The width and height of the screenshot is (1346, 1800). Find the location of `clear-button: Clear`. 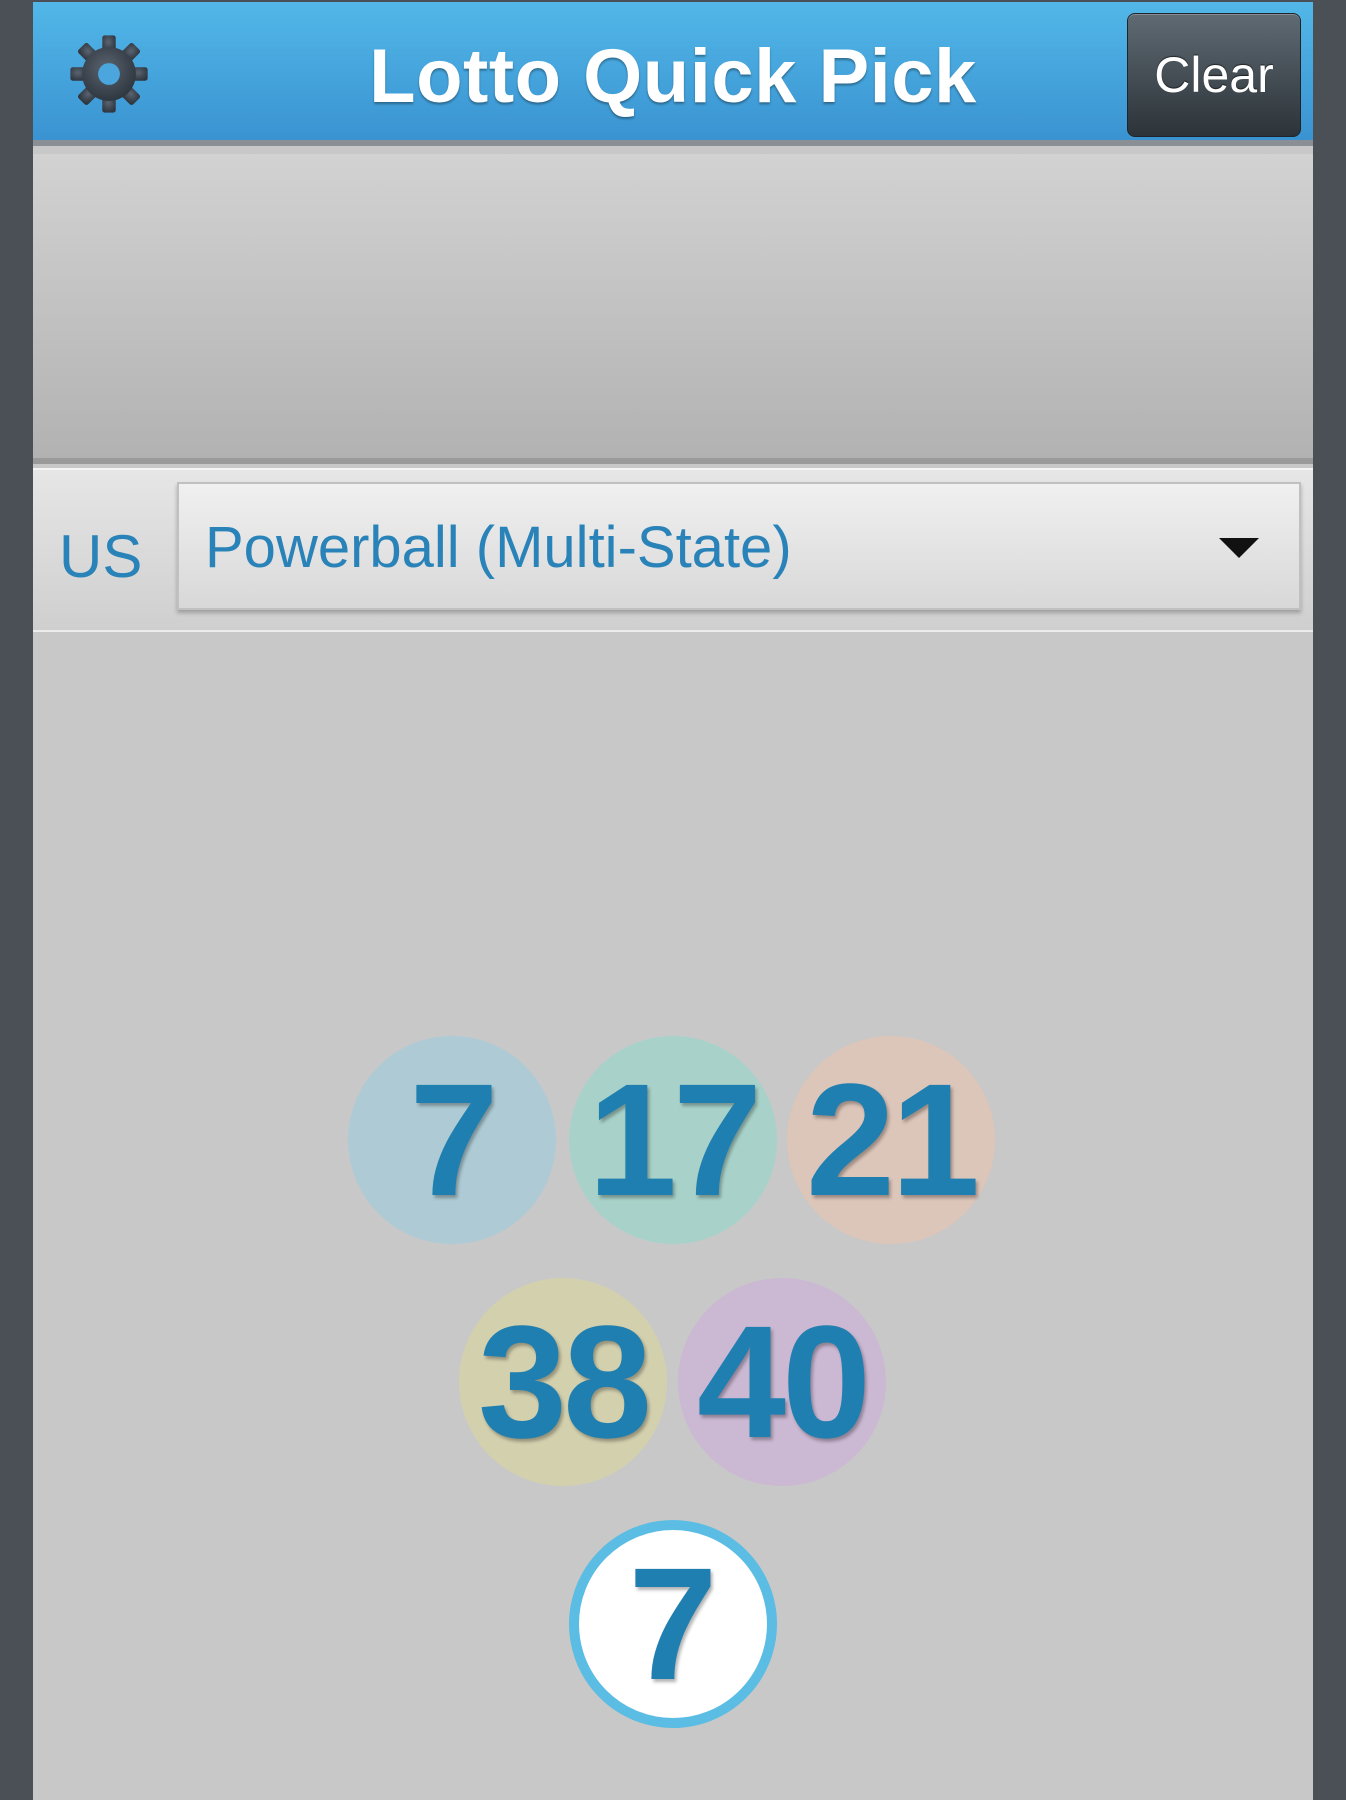

clear-button: Clear is located at coordinates (1214, 75).